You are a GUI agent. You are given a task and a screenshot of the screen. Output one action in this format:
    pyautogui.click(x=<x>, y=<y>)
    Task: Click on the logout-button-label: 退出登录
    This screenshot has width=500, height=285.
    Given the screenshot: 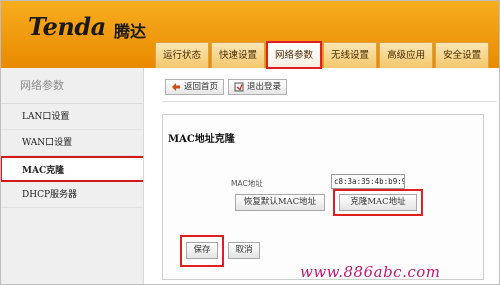 What is the action you would take?
    pyautogui.click(x=264, y=87)
    